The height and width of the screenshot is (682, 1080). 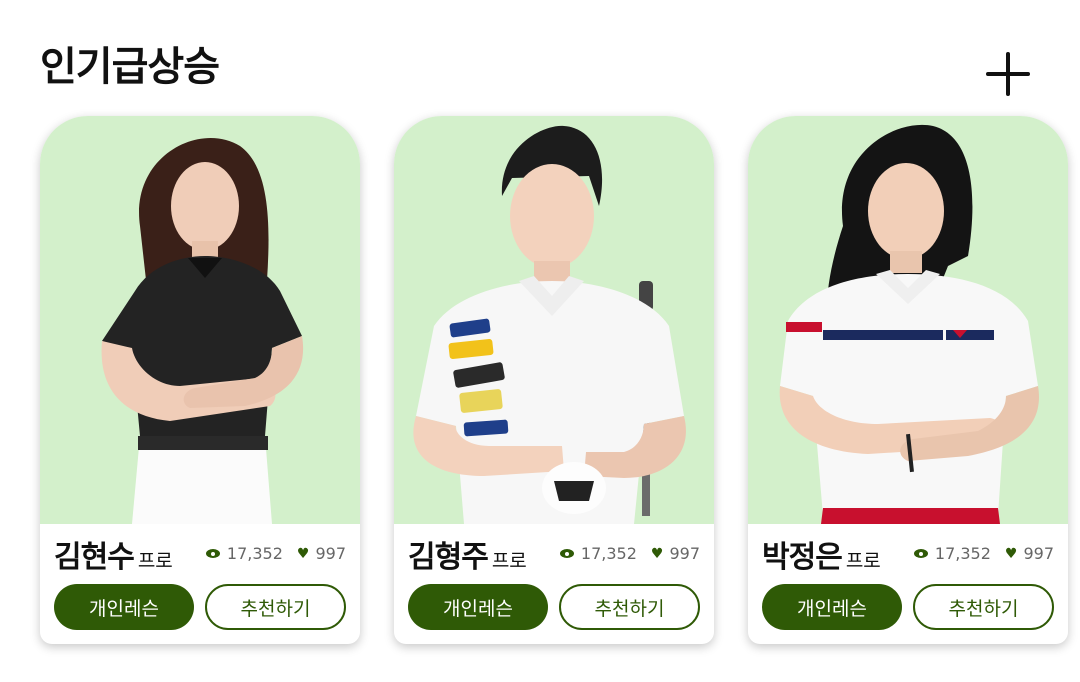 What do you see at coordinates (1008, 74) in the screenshot?
I see `add-button` at bounding box center [1008, 74].